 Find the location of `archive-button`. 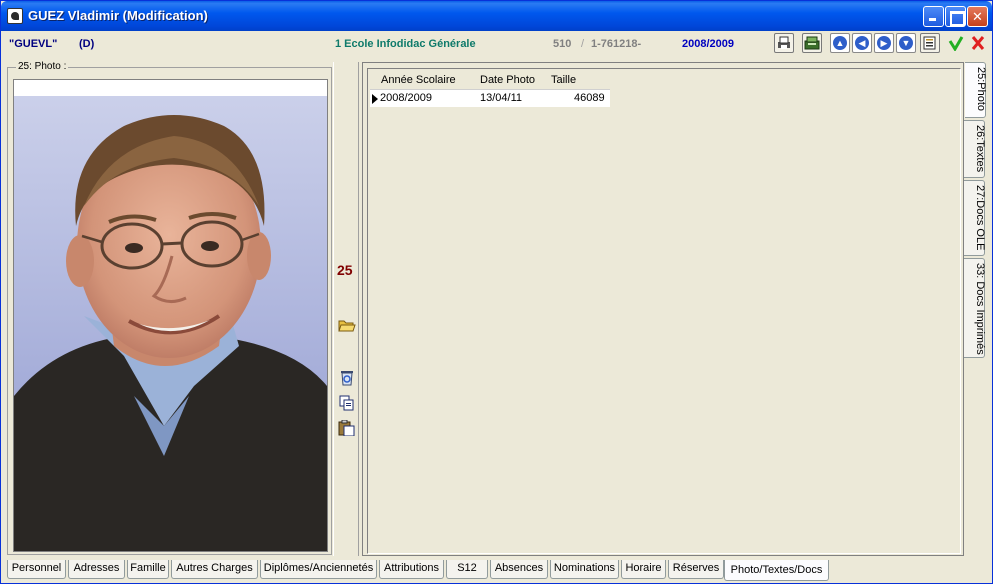

archive-button is located at coordinates (812, 43).